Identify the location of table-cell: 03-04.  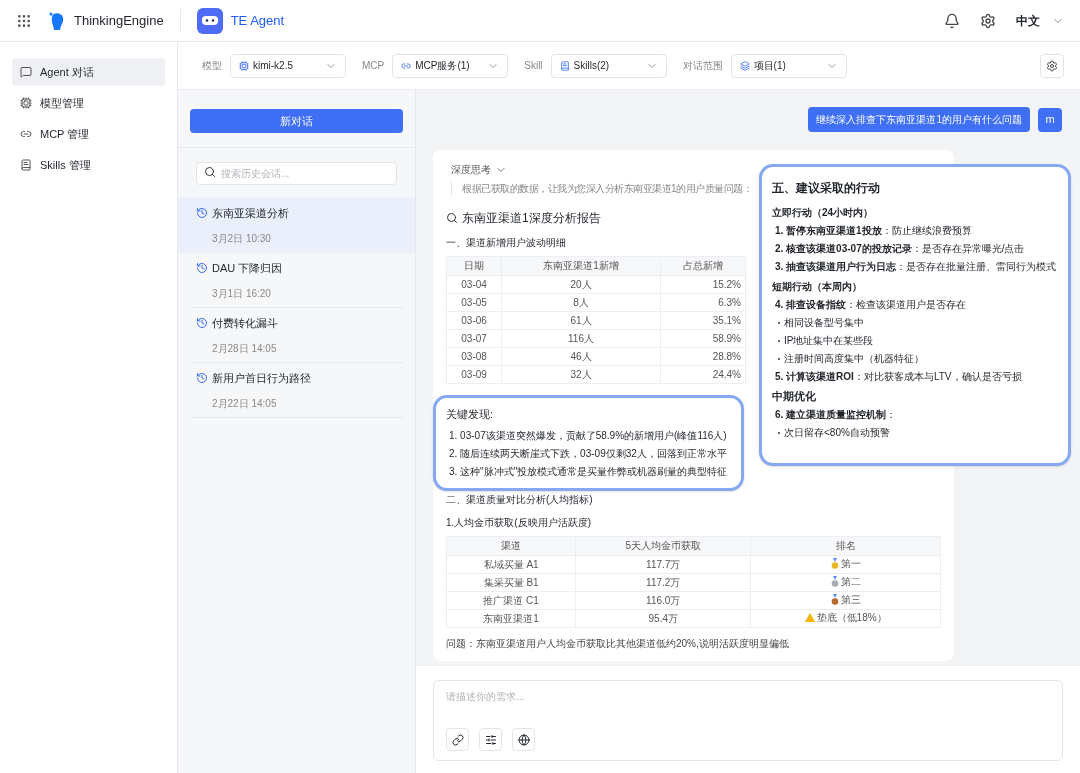
(474, 284).